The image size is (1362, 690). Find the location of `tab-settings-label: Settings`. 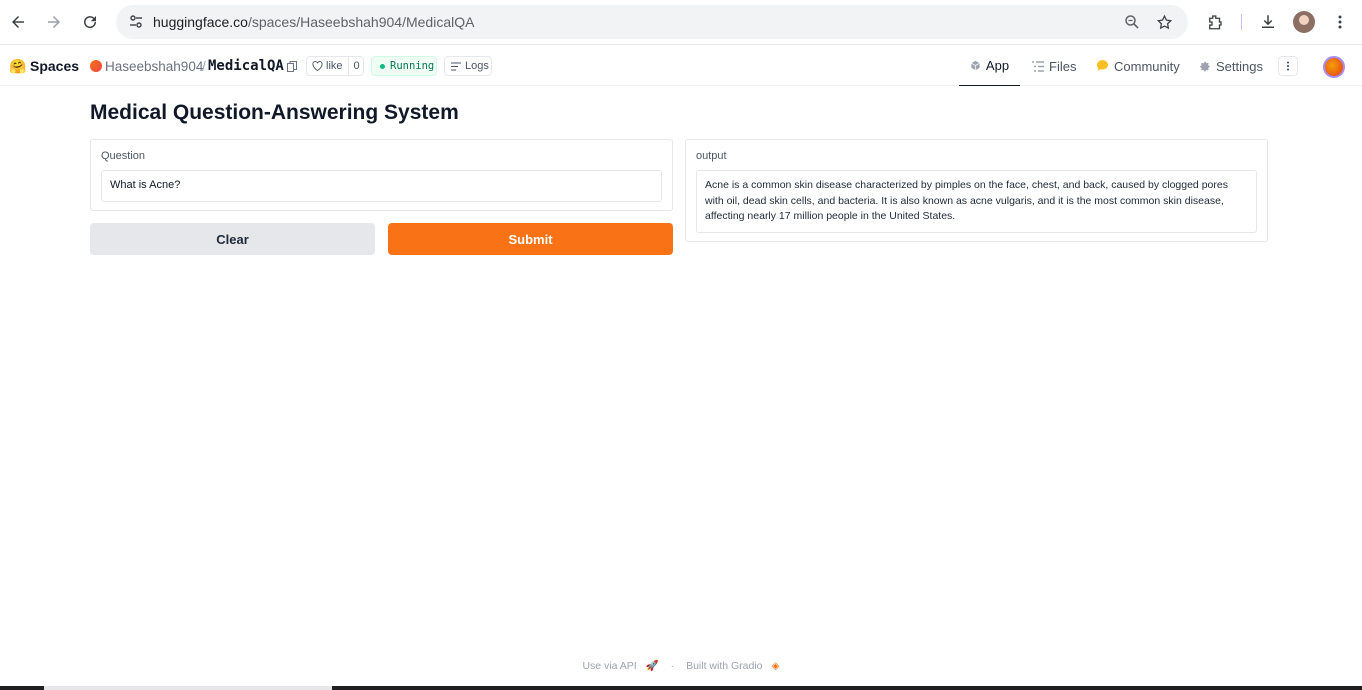

tab-settings-label: Settings is located at coordinates (1239, 66).